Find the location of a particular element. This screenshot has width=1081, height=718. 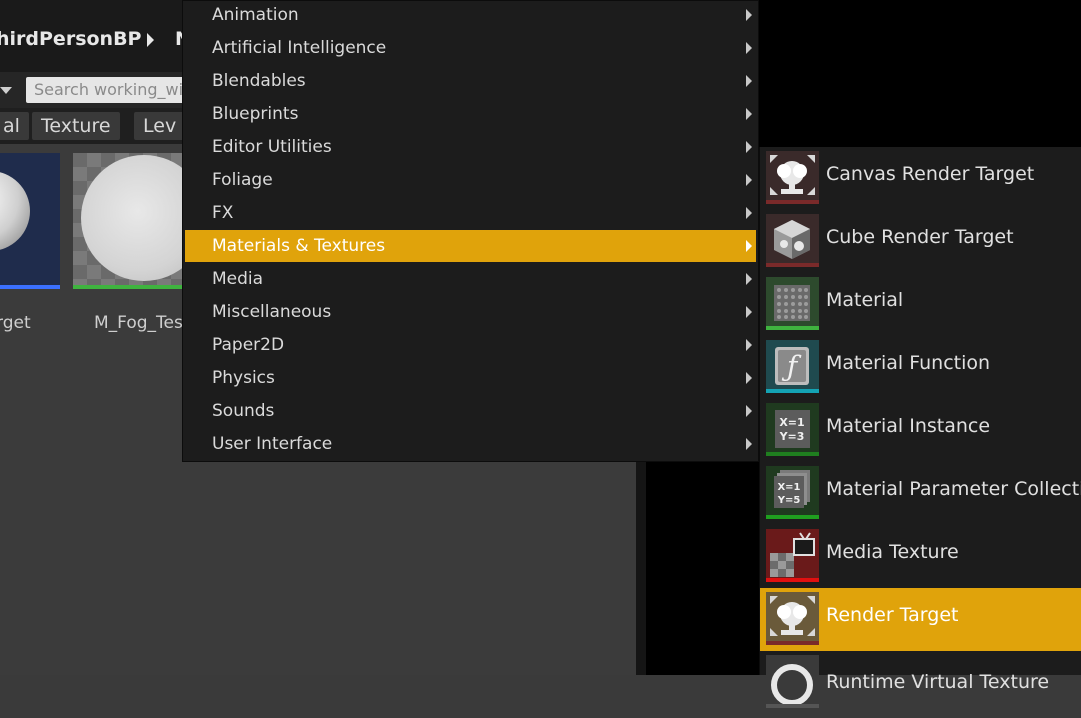

submenu-item-label: Media Texture is located at coordinates (892, 552).